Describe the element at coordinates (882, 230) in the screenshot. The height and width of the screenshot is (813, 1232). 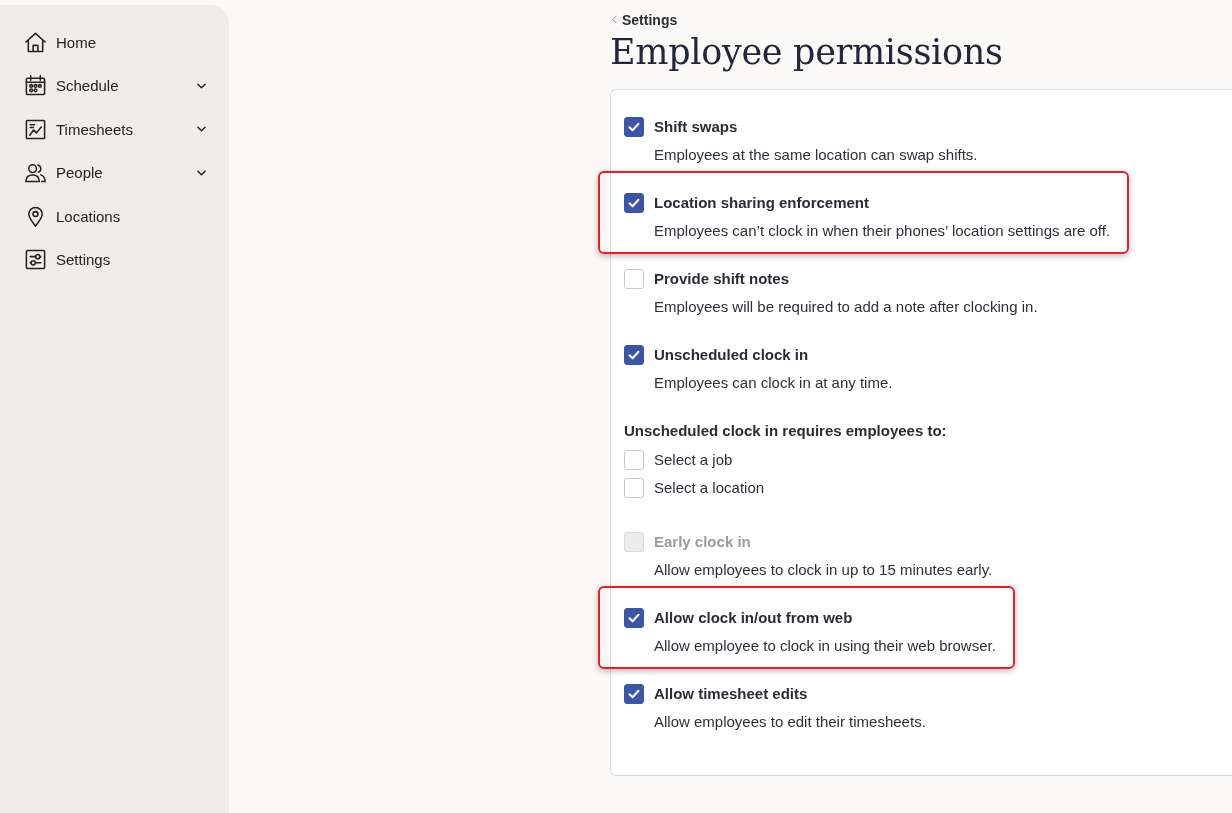
I see `setting-description: Employees can’t clock in when their phones’ location settings are off.` at that location.